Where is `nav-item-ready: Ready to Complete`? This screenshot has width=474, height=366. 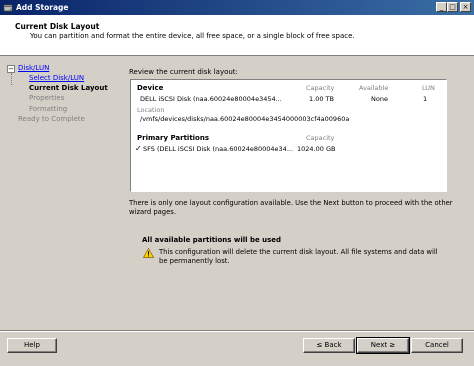 nav-item-ready: Ready to Complete is located at coordinates (51, 119).